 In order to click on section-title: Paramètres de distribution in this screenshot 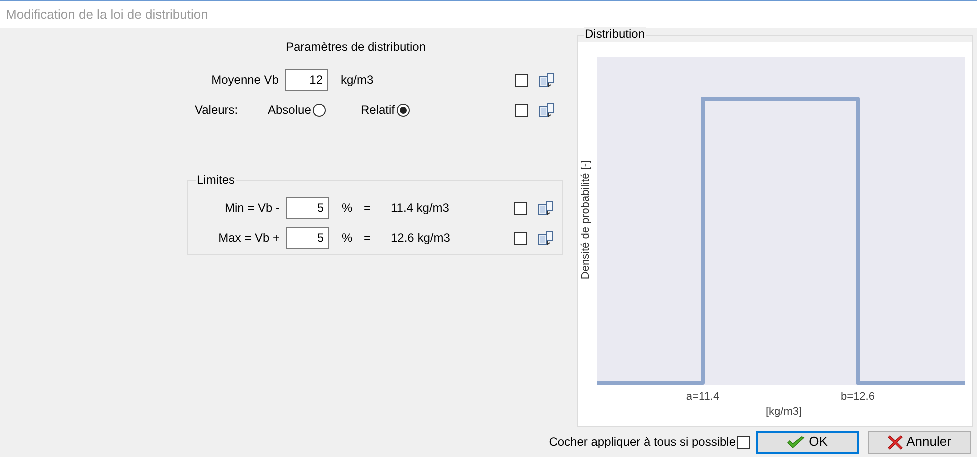, I will do `click(356, 47)`.